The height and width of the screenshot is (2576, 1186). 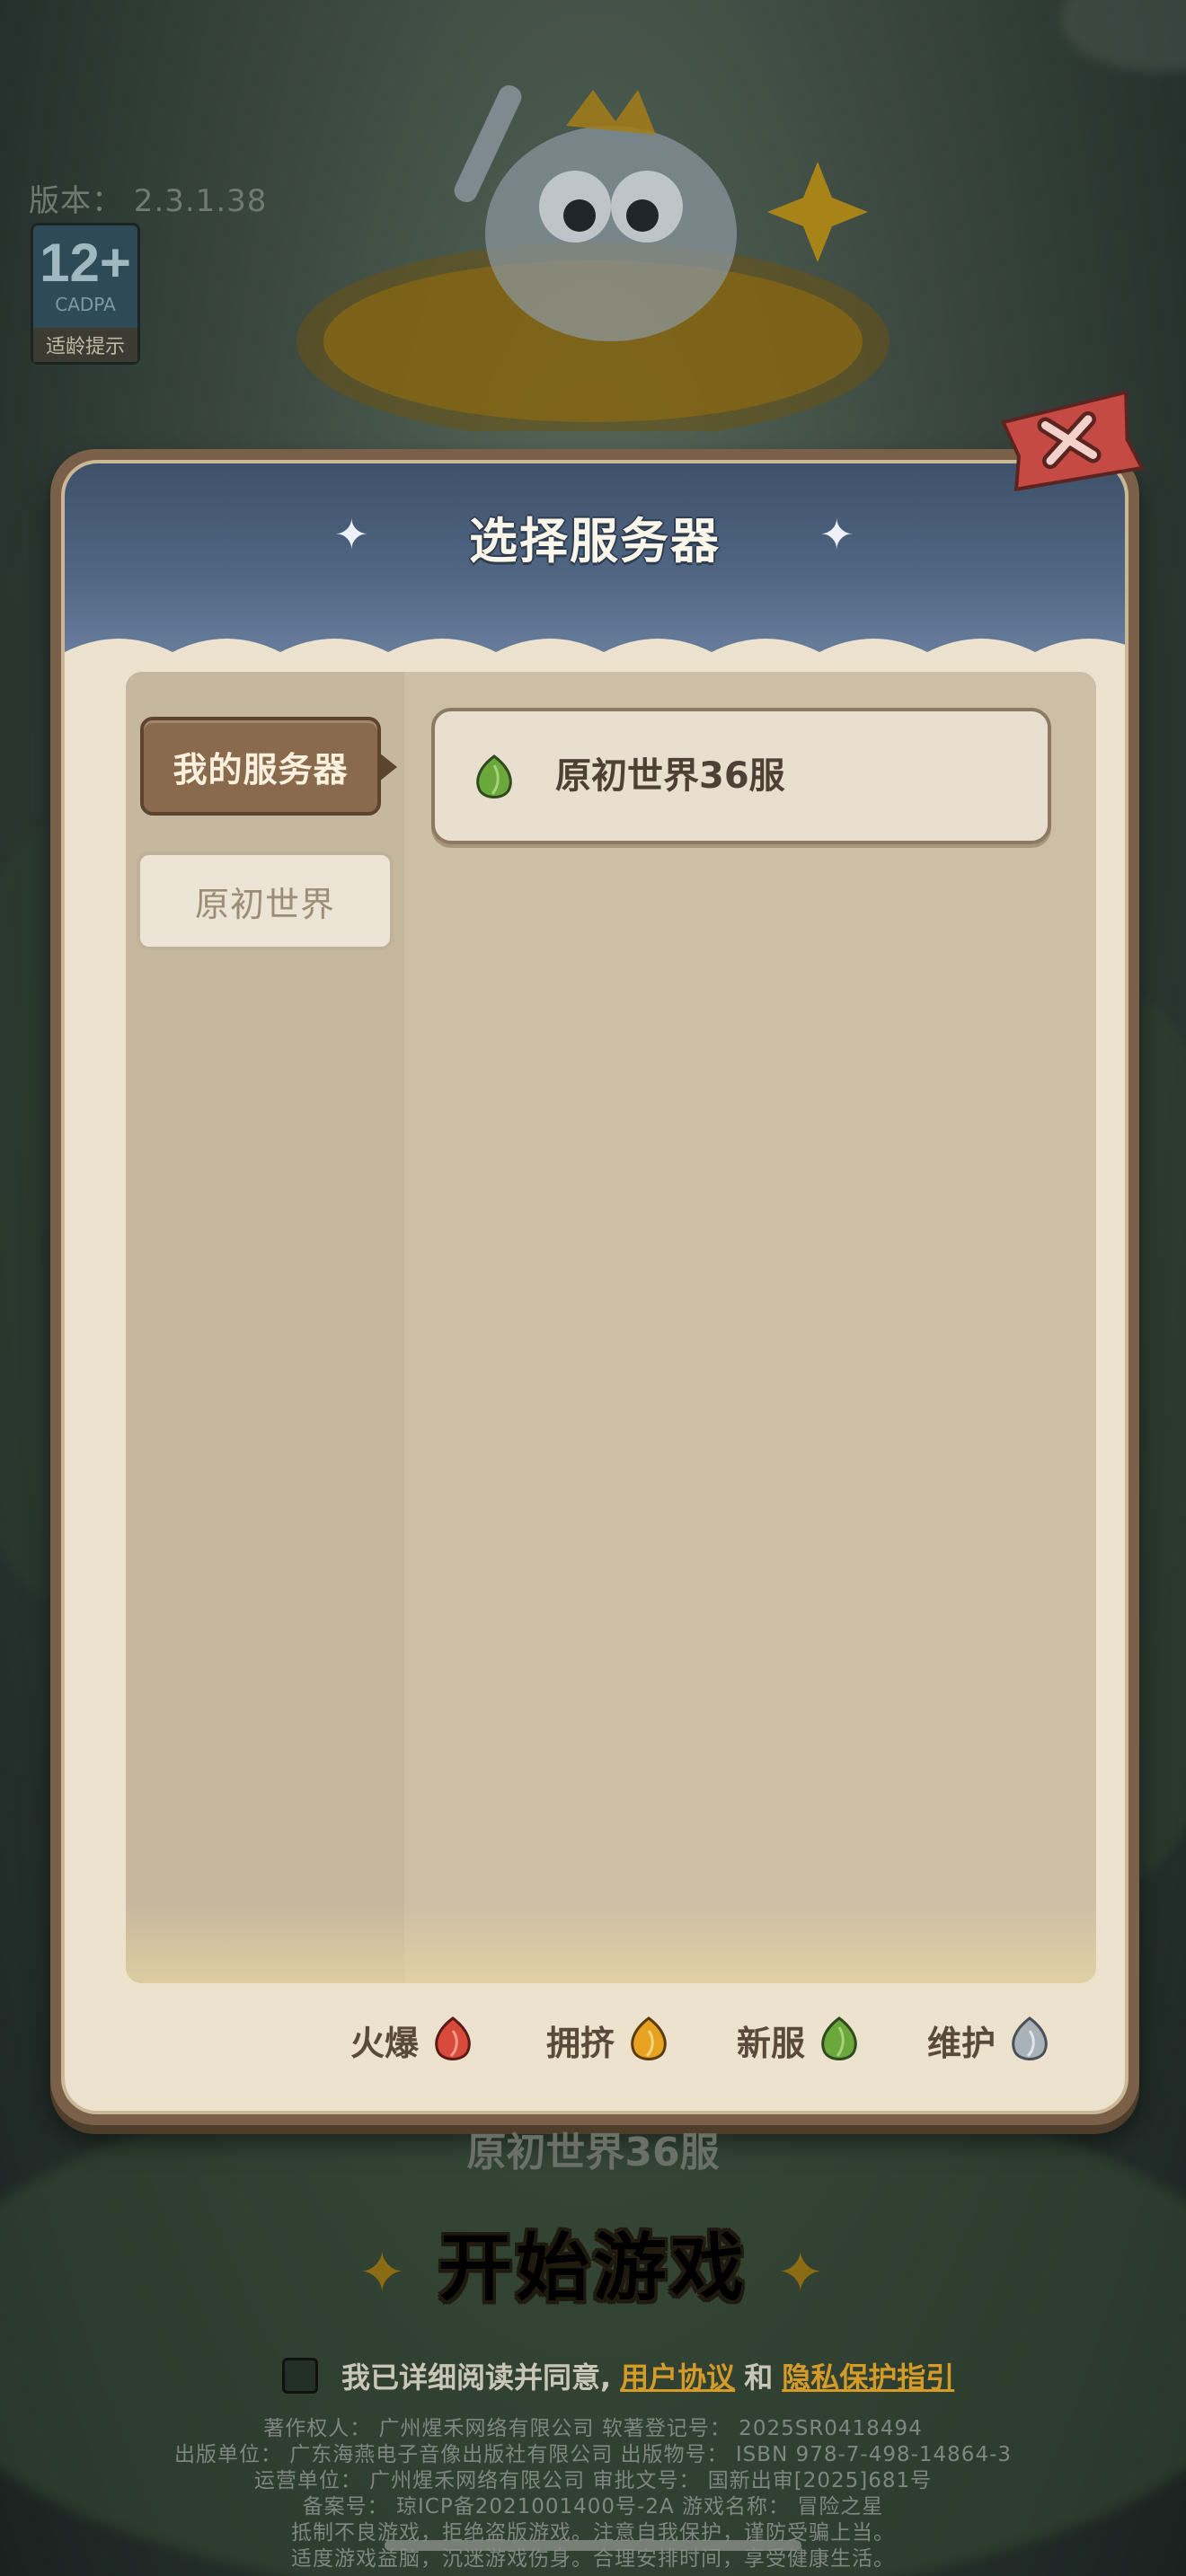 I want to click on privacy-policy-link: 隐私保护指引, so click(x=868, y=2375).